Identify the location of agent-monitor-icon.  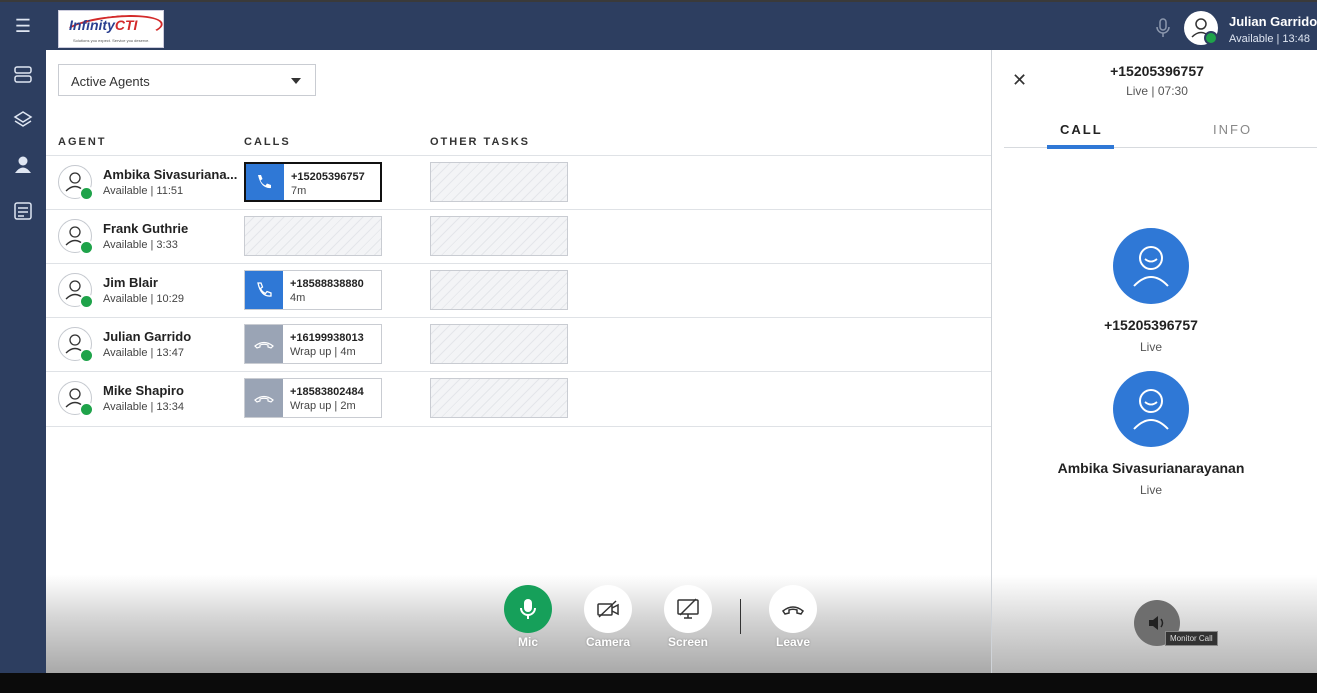
(23, 165).